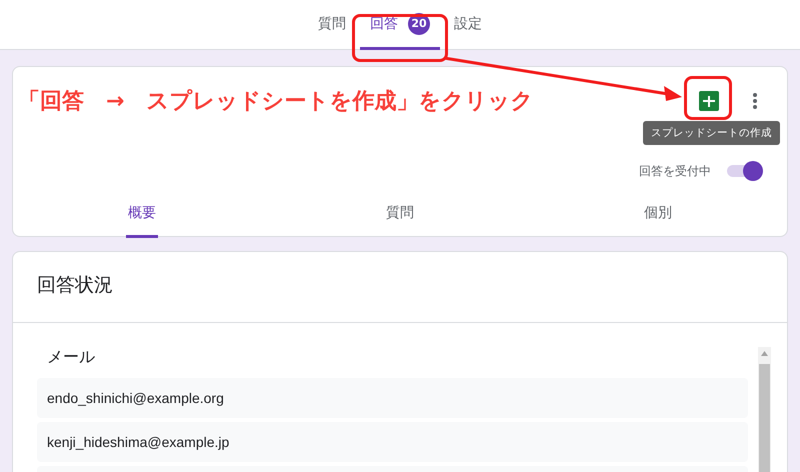 The width and height of the screenshot is (800, 472). I want to click on question-label: メール, so click(71, 357).